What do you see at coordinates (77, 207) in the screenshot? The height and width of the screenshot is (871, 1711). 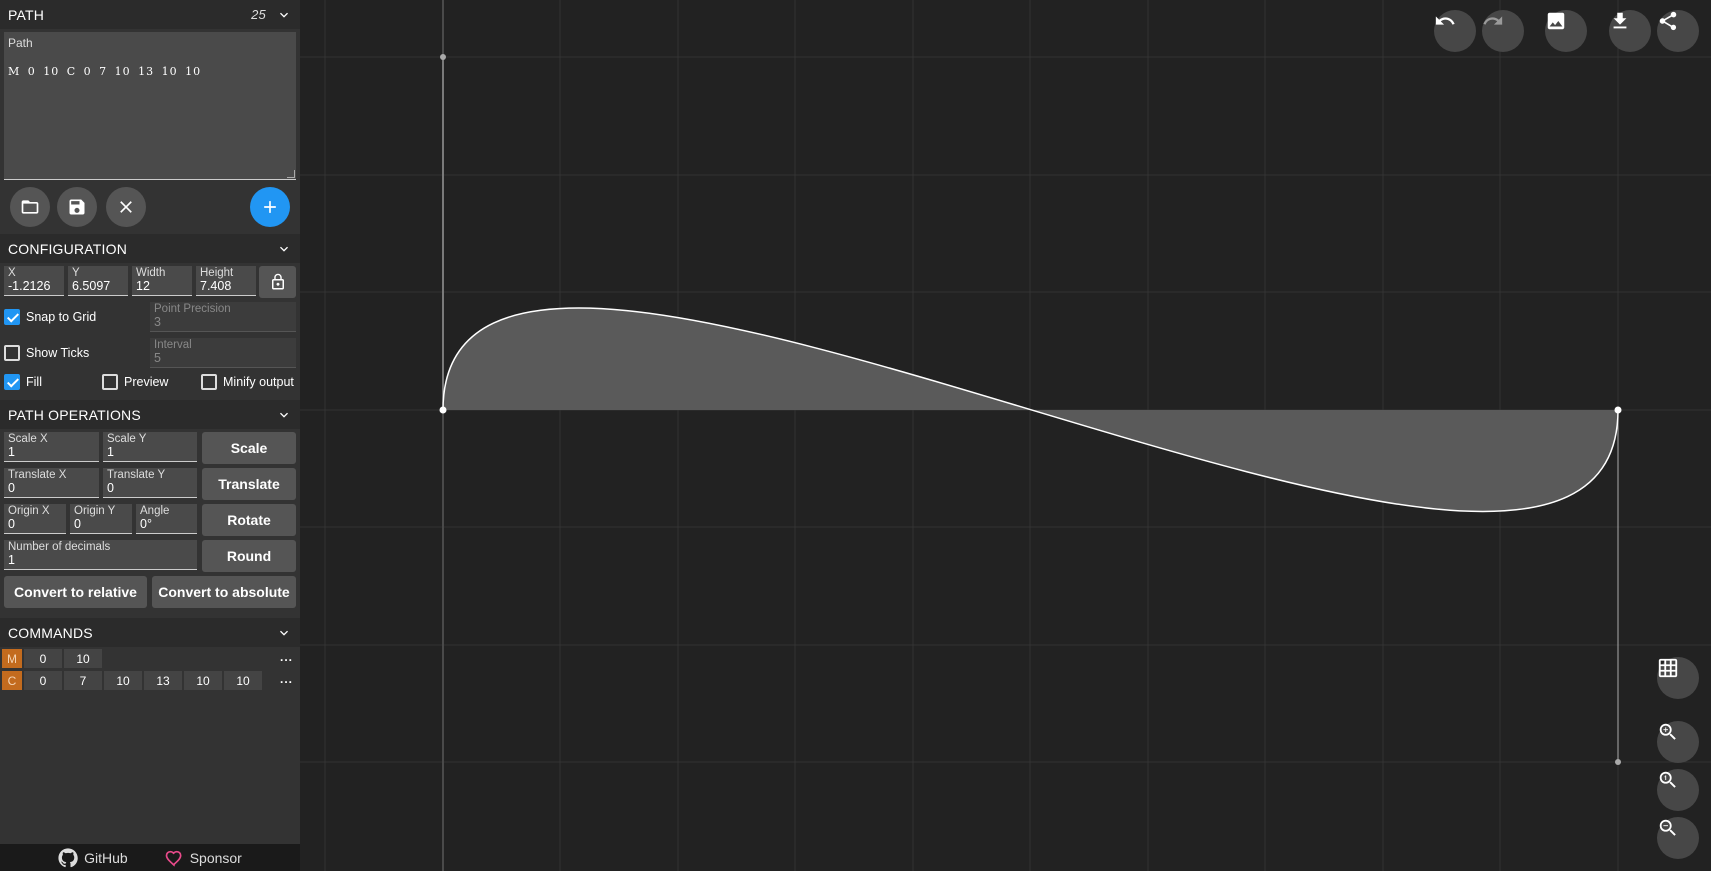 I see `save-button` at bounding box center [77, 207].